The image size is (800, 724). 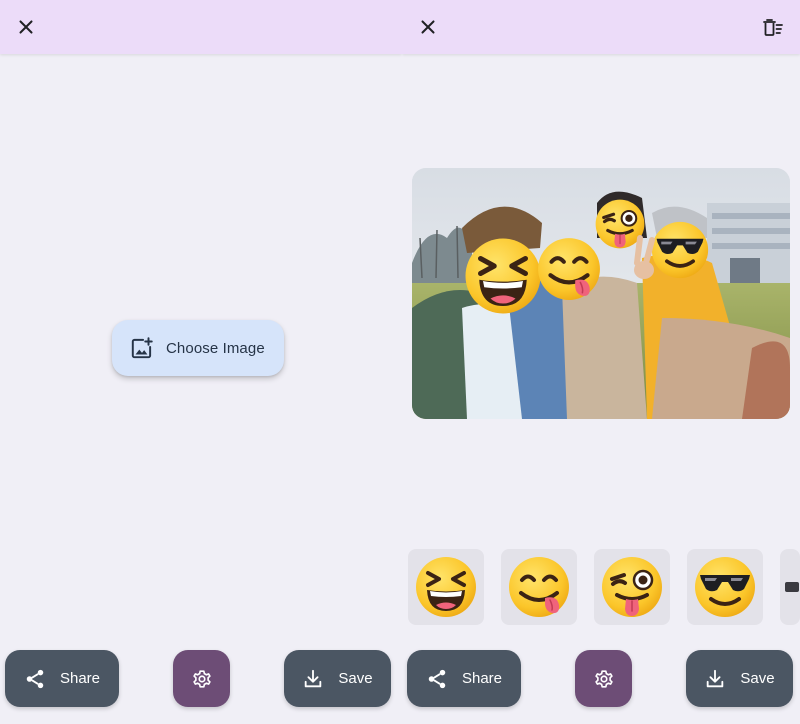 I want to click on face-savoring-food-icon, so click(x=539, y=587).